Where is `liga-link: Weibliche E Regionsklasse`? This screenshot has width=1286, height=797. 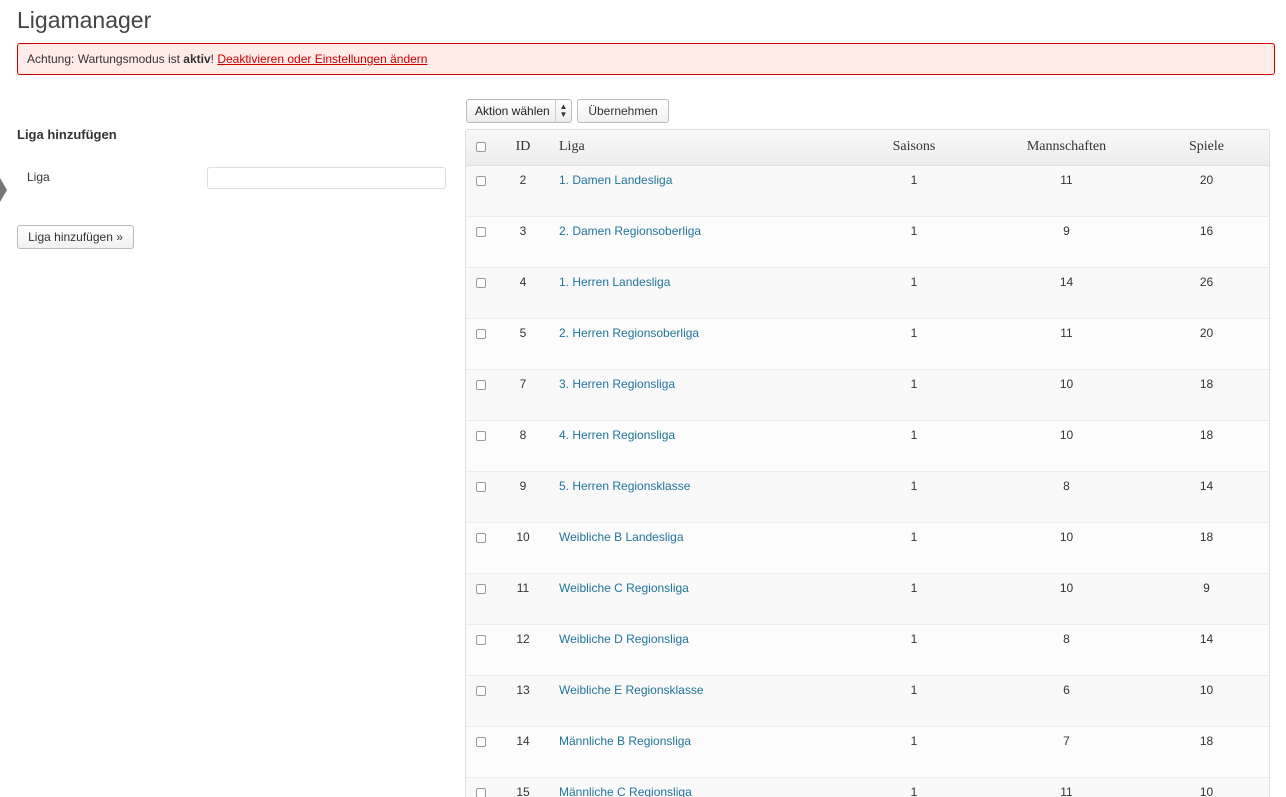
liga-link: Weibliche E Regionsklasse is located at coordinates (631, 690).